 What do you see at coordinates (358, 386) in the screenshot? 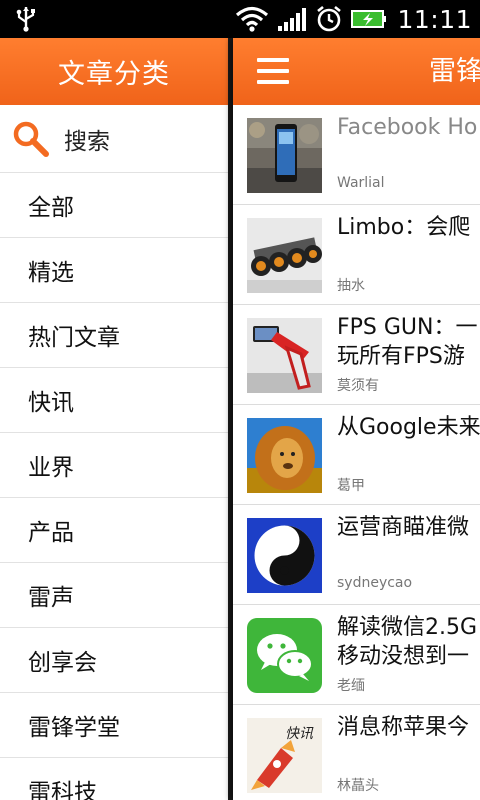
I see `article-author: 莫须有` at bounding box center [358, 386].